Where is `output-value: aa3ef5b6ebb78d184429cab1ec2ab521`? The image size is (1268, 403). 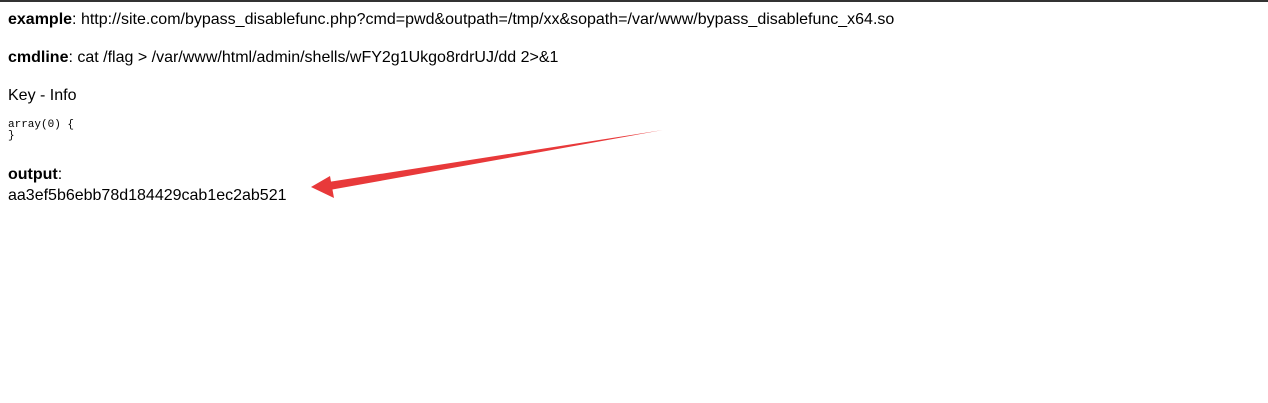
output-value: aa3ef5b6ebb78d184429cab1ec2ab521 is located at coordinates (147, 195).